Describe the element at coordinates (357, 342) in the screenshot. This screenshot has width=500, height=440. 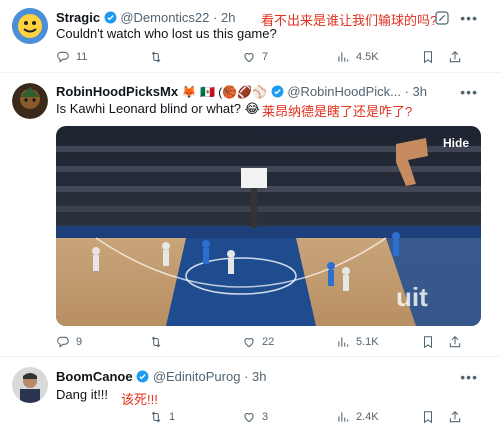
I see `views-button: 5.1K` at that location.